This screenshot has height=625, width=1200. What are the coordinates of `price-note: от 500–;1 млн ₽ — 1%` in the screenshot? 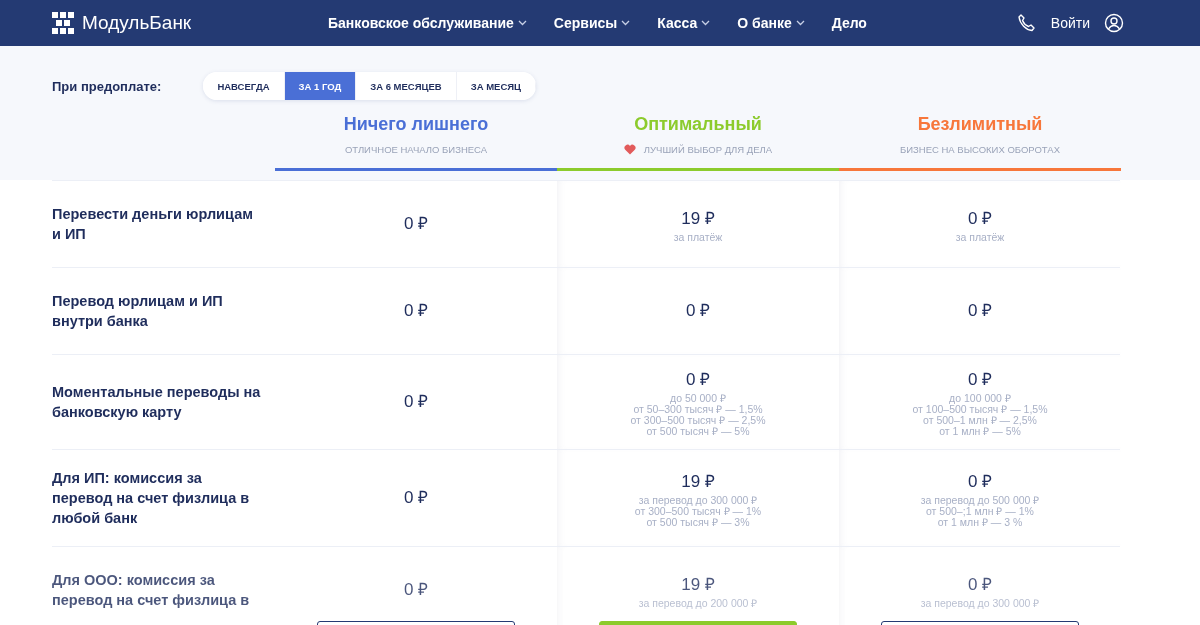 It's located at (980, 511).